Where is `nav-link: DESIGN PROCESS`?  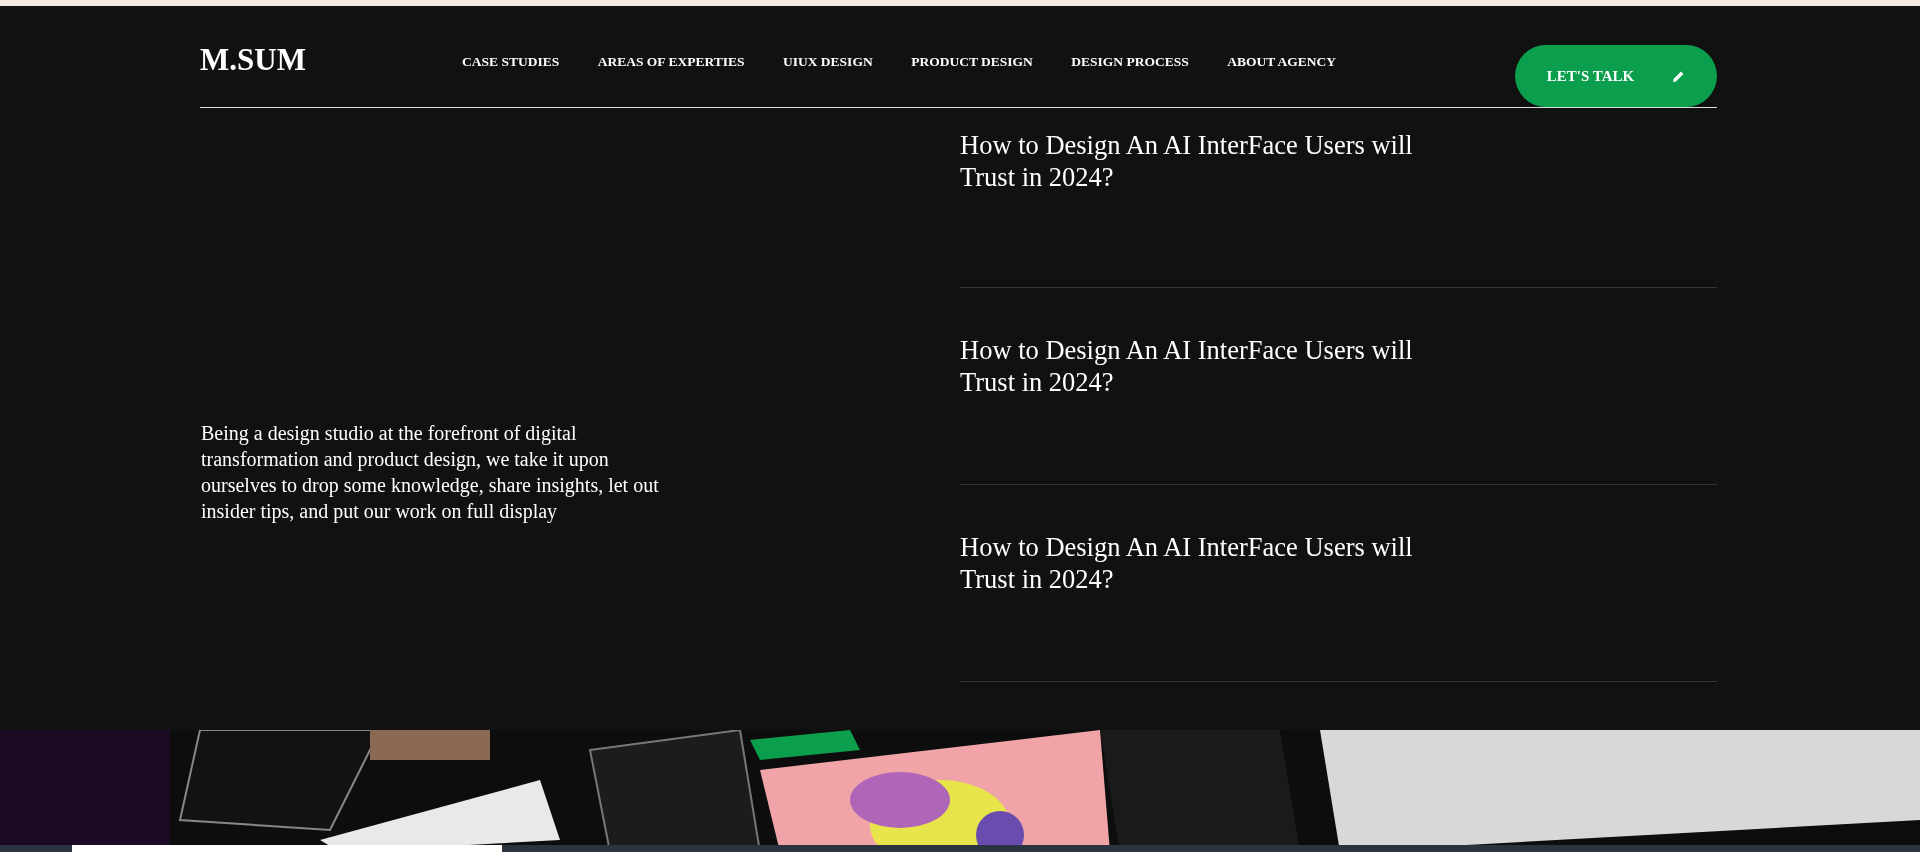
nav-link: DESIGN PROCESS is located at coordinates (1130, 62).